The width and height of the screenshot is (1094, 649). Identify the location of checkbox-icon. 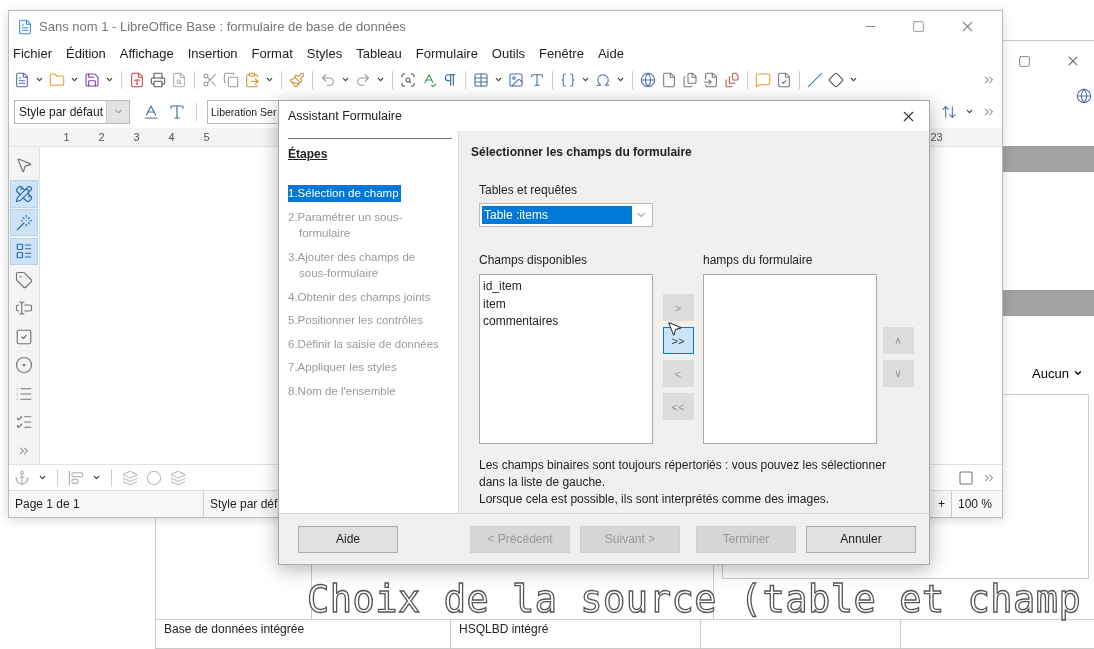
(24, 336).